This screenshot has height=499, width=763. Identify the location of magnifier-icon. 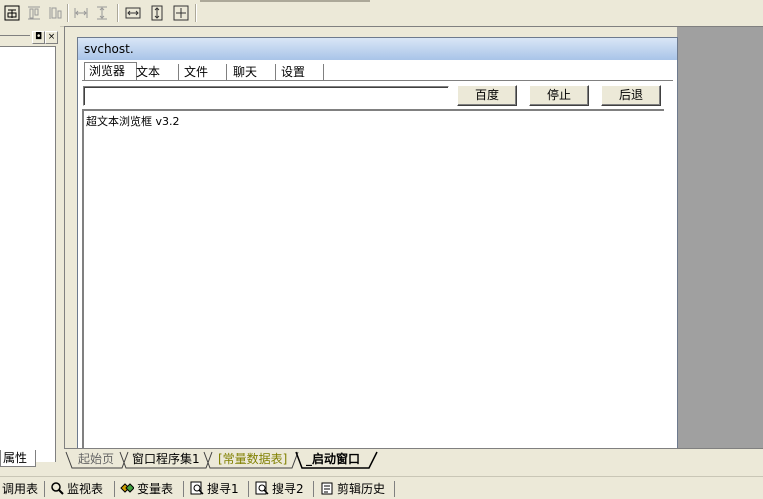
(57, 488).